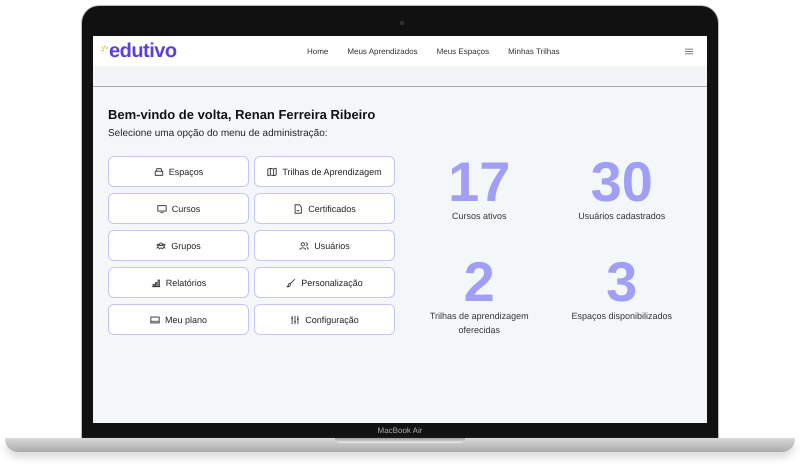  I want to click on stat-label: Trilhas de aprendizagem oferecidas, so click(479, 324).